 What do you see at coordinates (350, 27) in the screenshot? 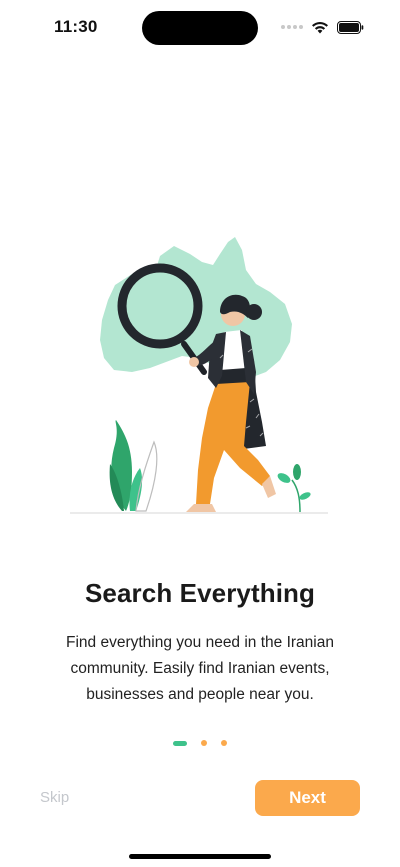
I see `battery-icon` at bounding box center [350, 27].